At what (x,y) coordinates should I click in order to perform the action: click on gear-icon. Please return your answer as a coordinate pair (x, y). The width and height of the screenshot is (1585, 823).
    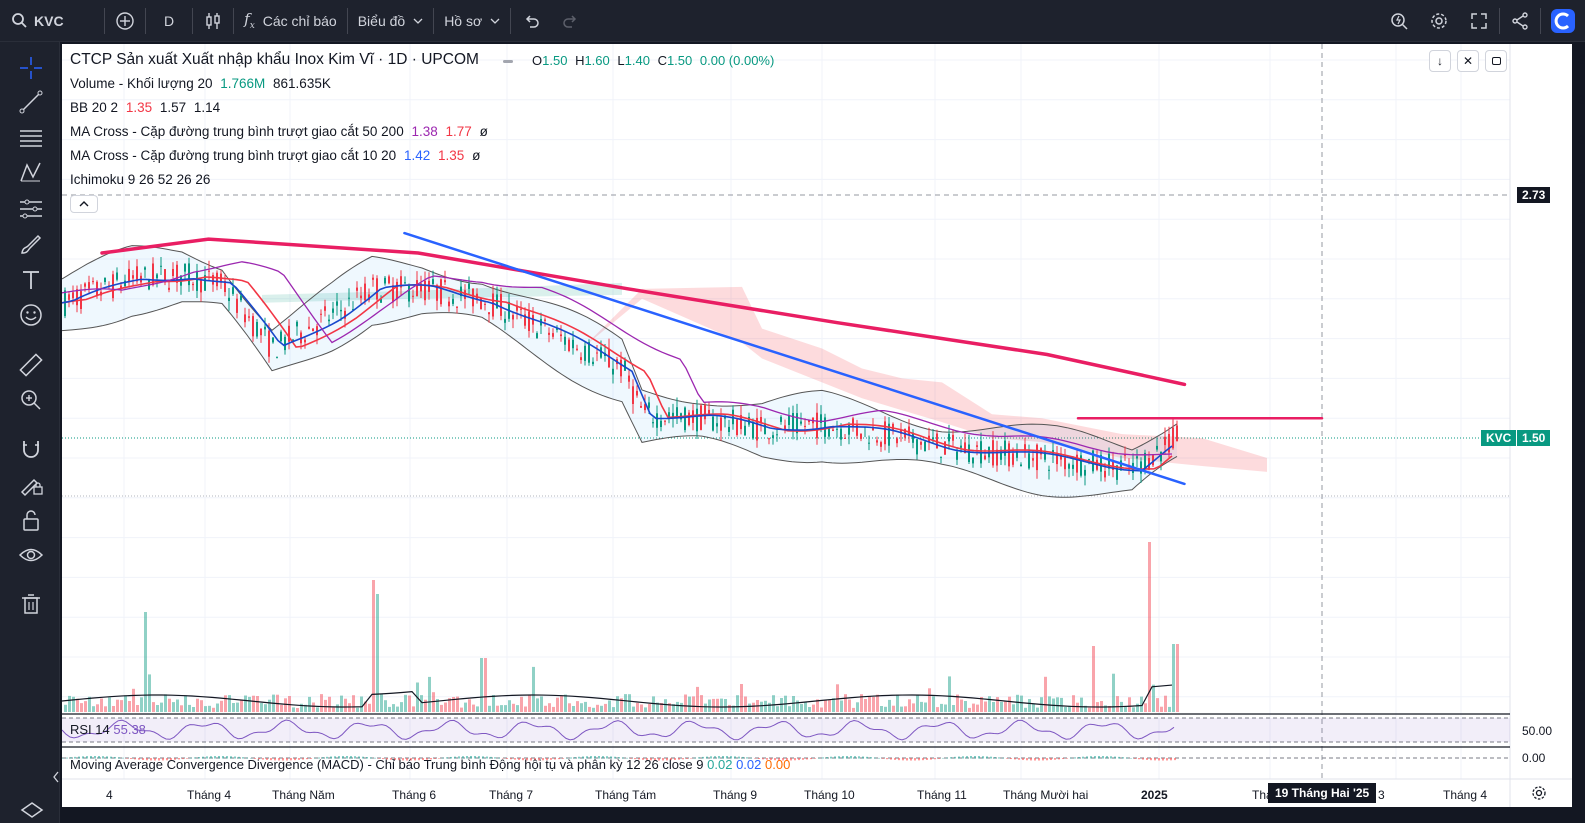
    Looking at the image, I should click on (1539, 793).